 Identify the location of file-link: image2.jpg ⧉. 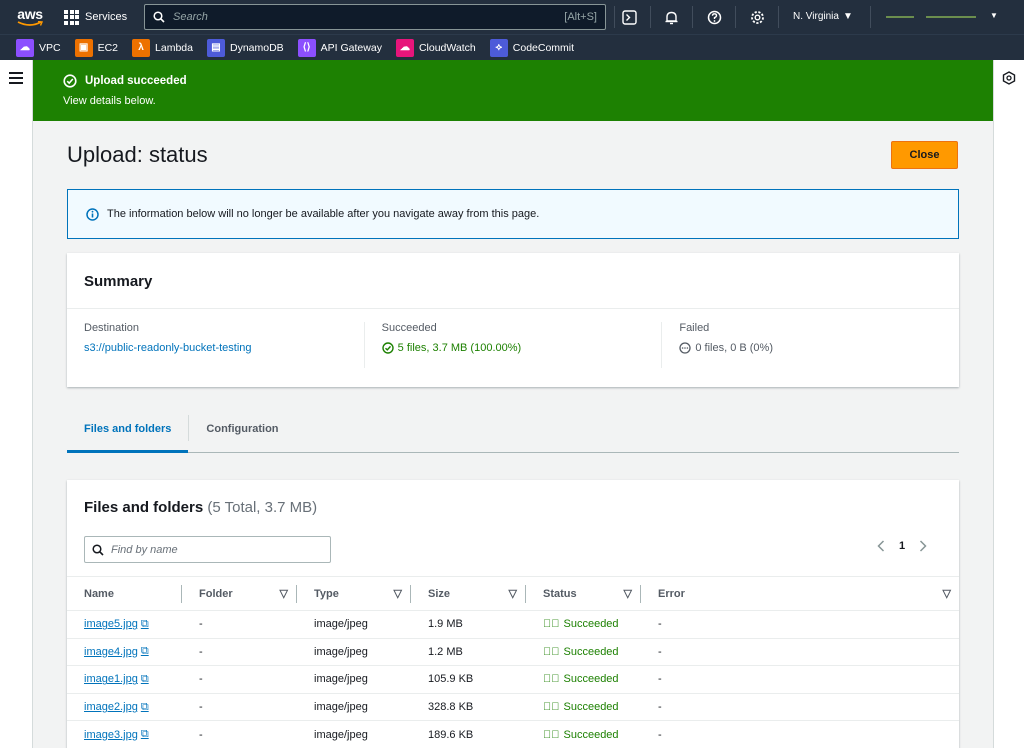
(124, 707).